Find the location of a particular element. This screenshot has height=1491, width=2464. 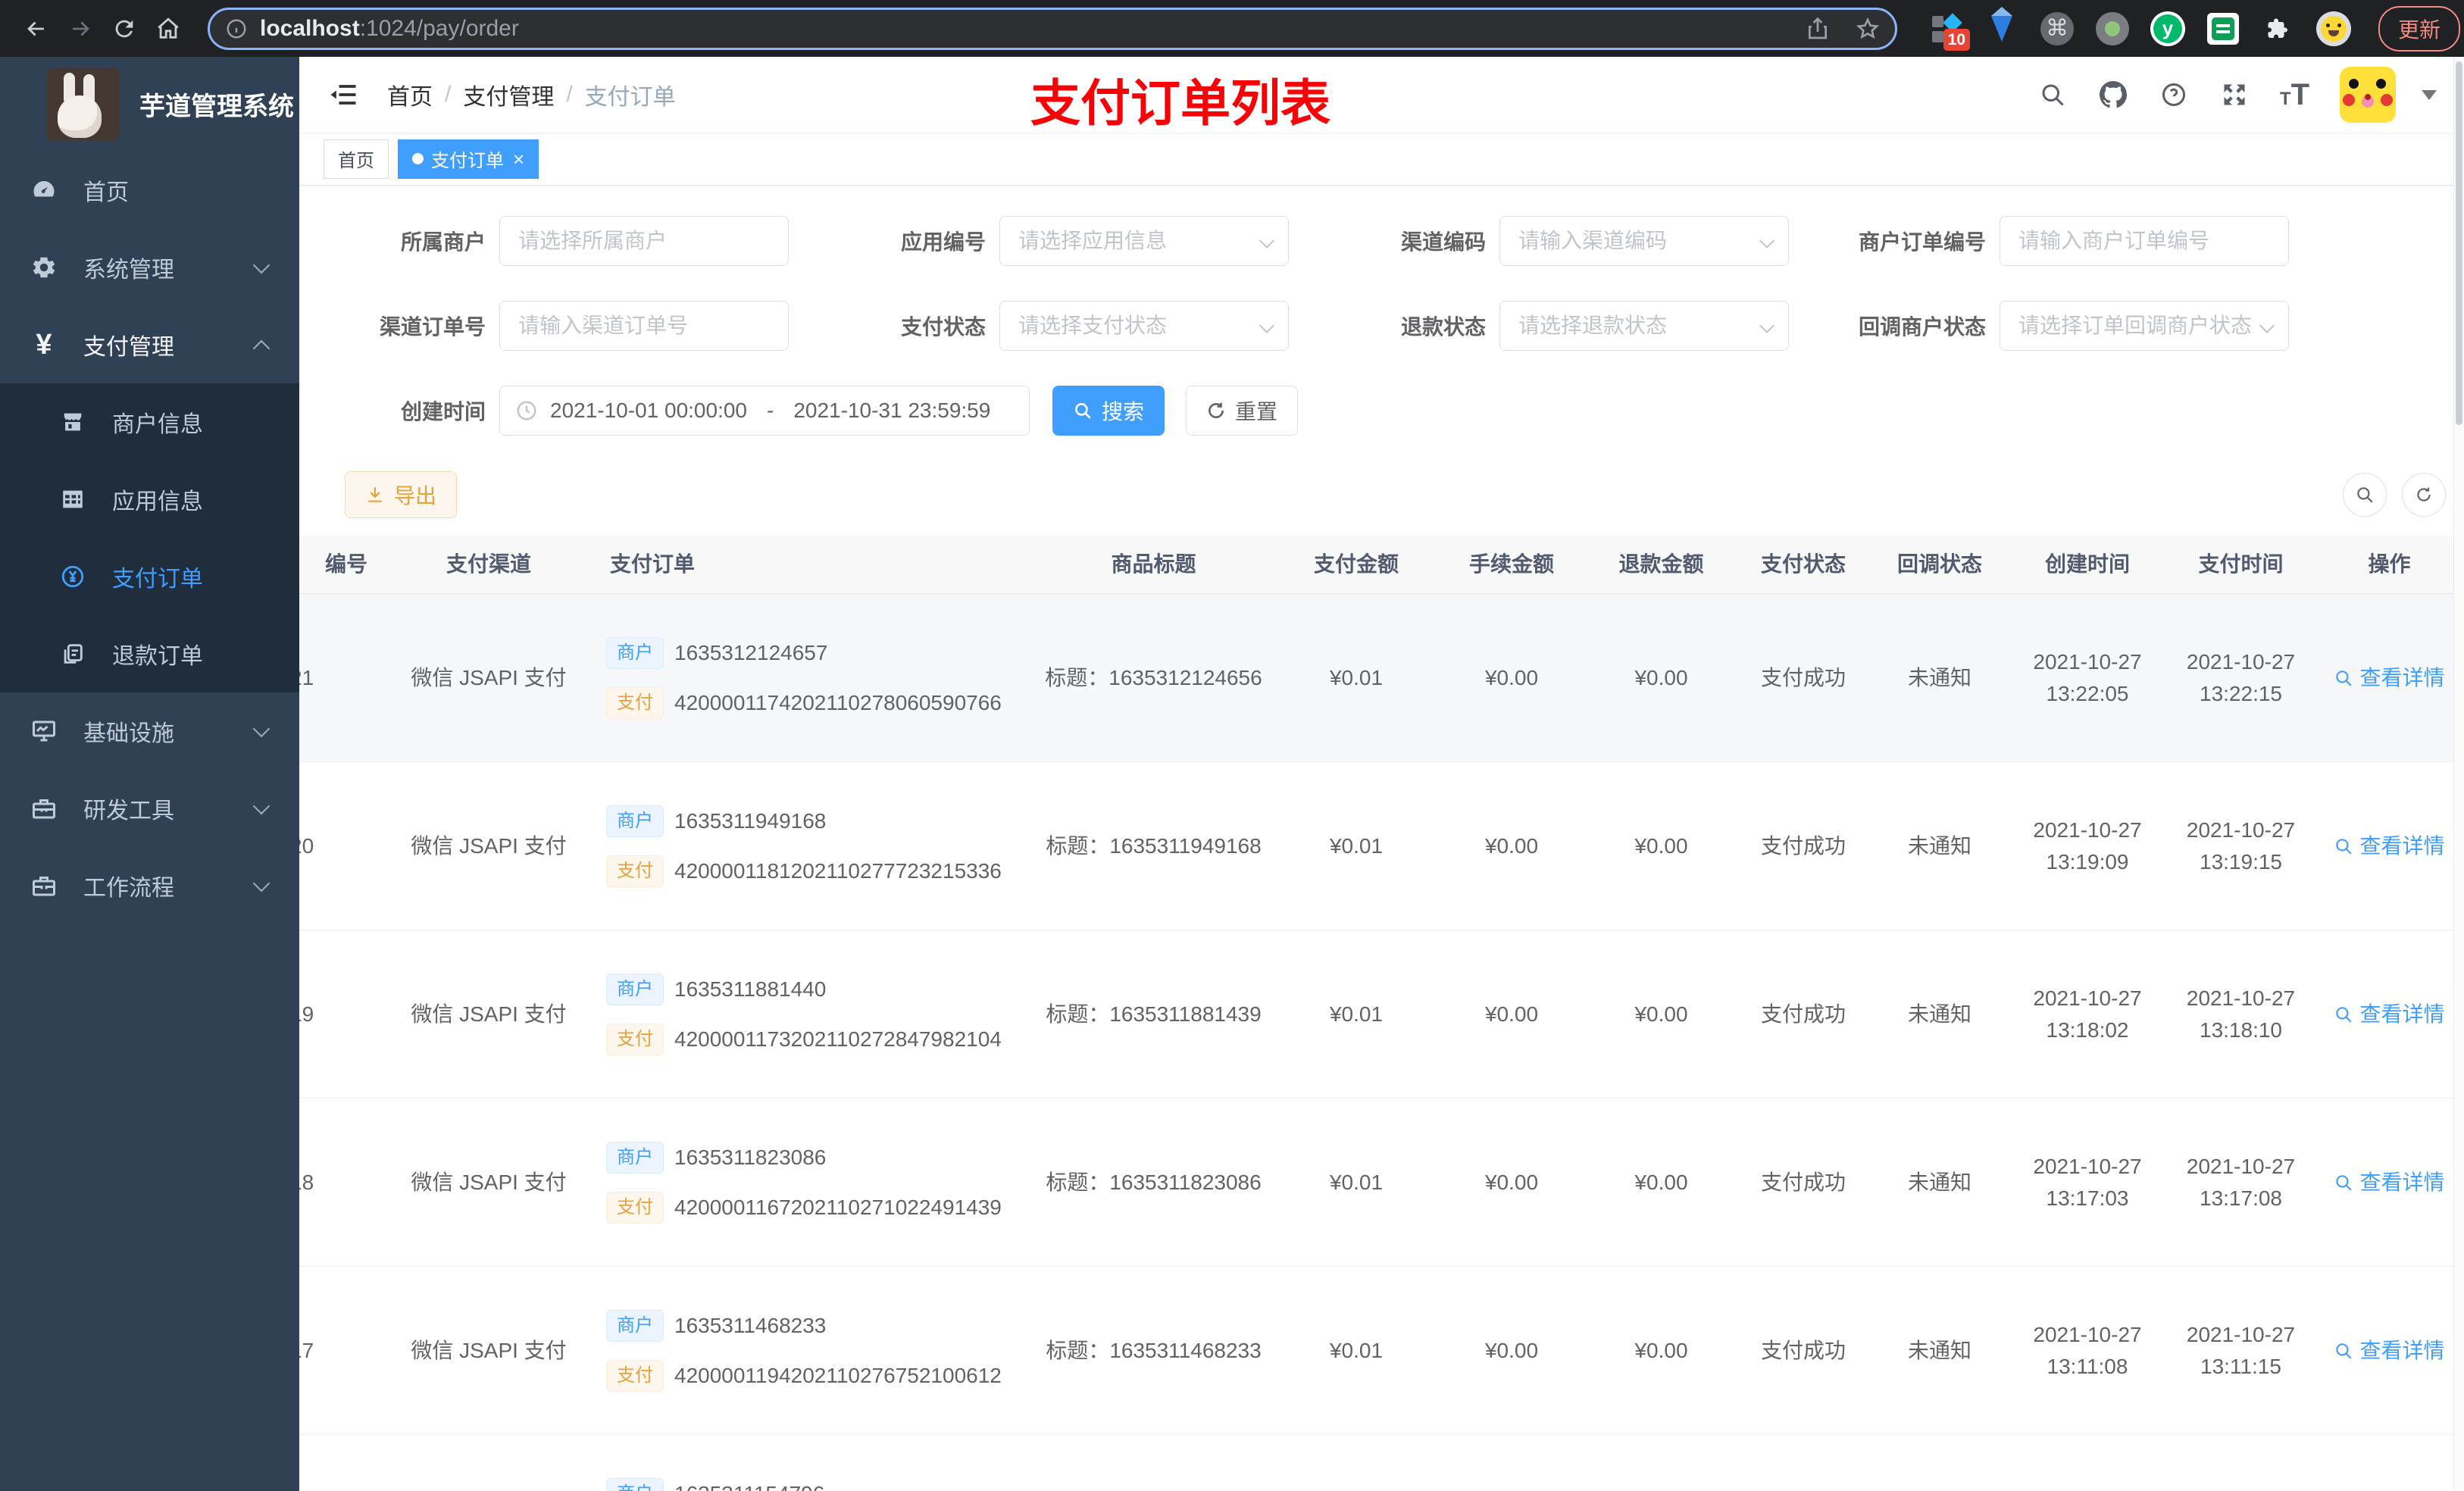

extension-kite-icon is located at coordinates (2001, 26).